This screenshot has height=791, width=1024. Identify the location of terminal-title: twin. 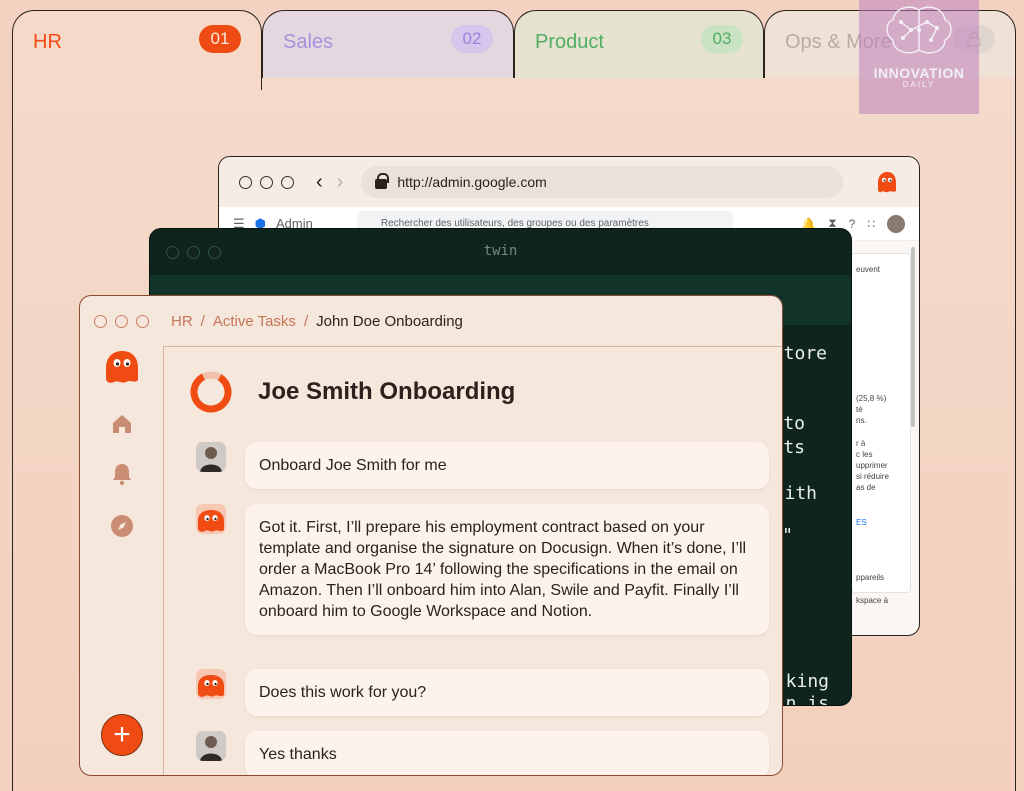
(500, 251).